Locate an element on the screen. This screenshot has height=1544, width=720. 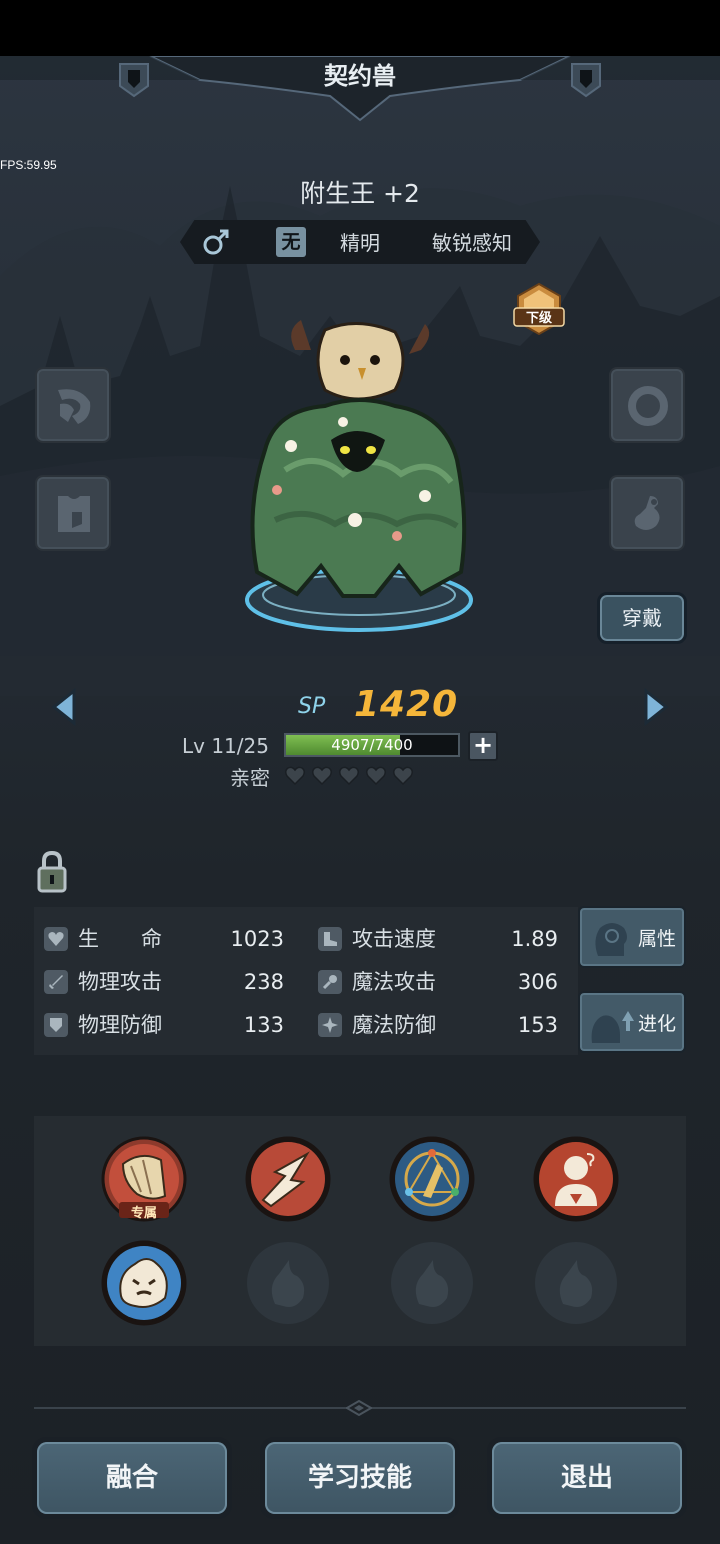
stat-value: 306 is located at coordinates (537, 982).